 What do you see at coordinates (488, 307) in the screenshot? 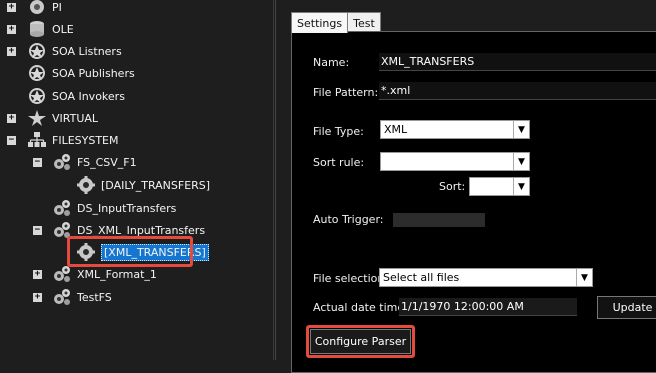
I see `actual-date-field: 1/1/1970 12:00:00 AM` at bounding box center [488, 307].